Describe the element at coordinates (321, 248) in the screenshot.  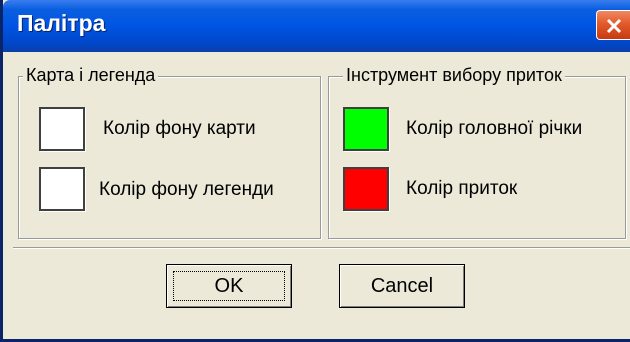
I see `divider` at that location.